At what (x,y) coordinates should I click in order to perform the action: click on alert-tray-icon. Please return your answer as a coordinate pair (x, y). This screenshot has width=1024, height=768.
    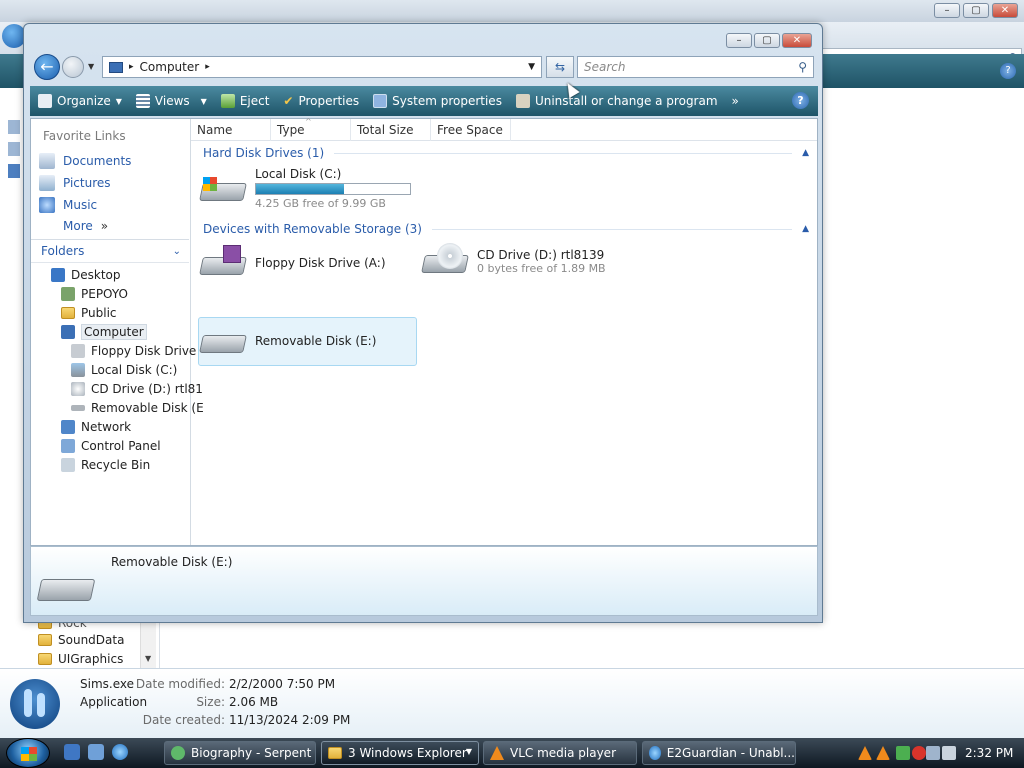
    Looking at the image, I should click on (919, 753).